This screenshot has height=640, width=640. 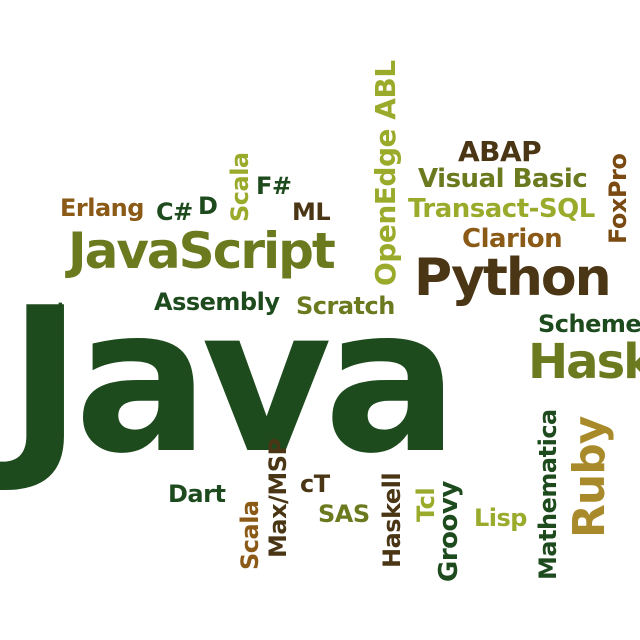 What do you see at coordinates (503, 179) in the screenshot?
I see `word-visual-basic: Visual Basic` at bounding box center [503, 179].